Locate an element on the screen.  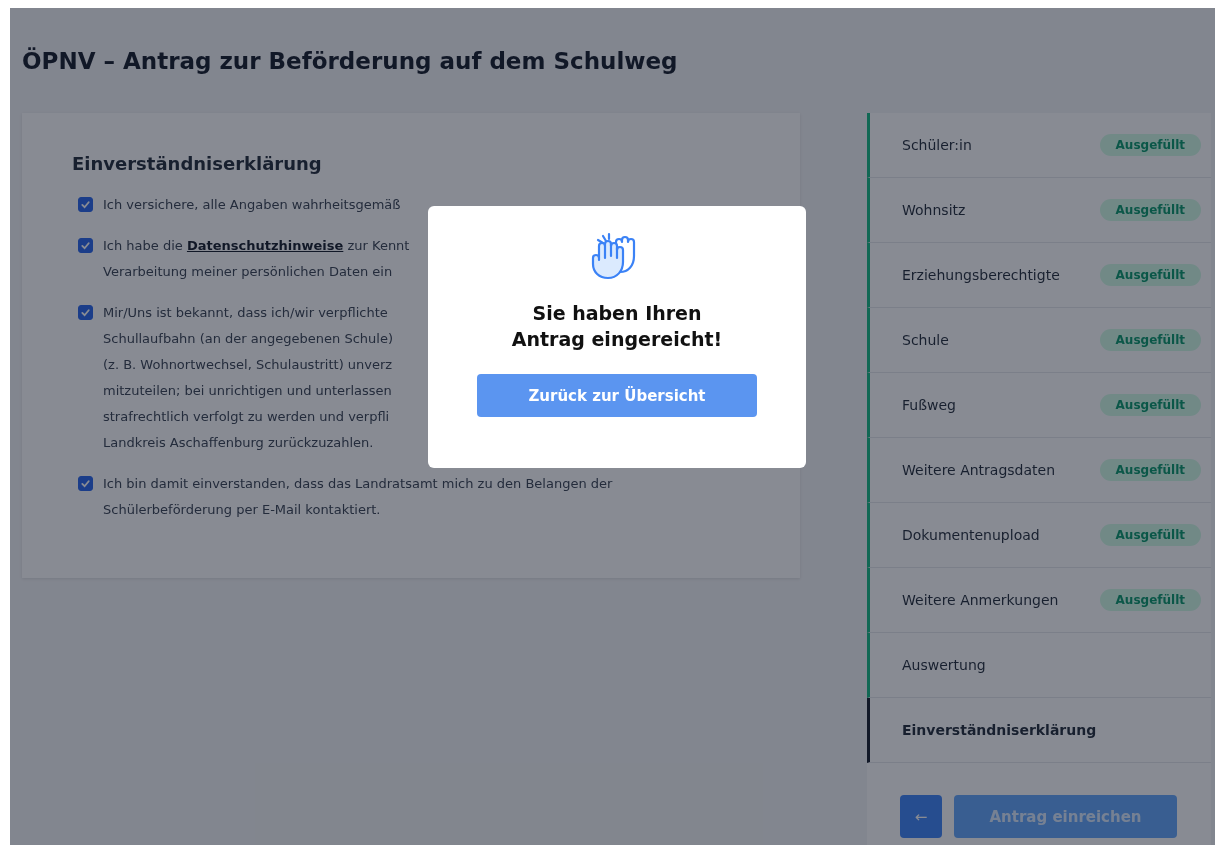
consent-text: Mir/Uns ist bekannt, dass ich/wir verpflichte is located at coordinates (246, 313).